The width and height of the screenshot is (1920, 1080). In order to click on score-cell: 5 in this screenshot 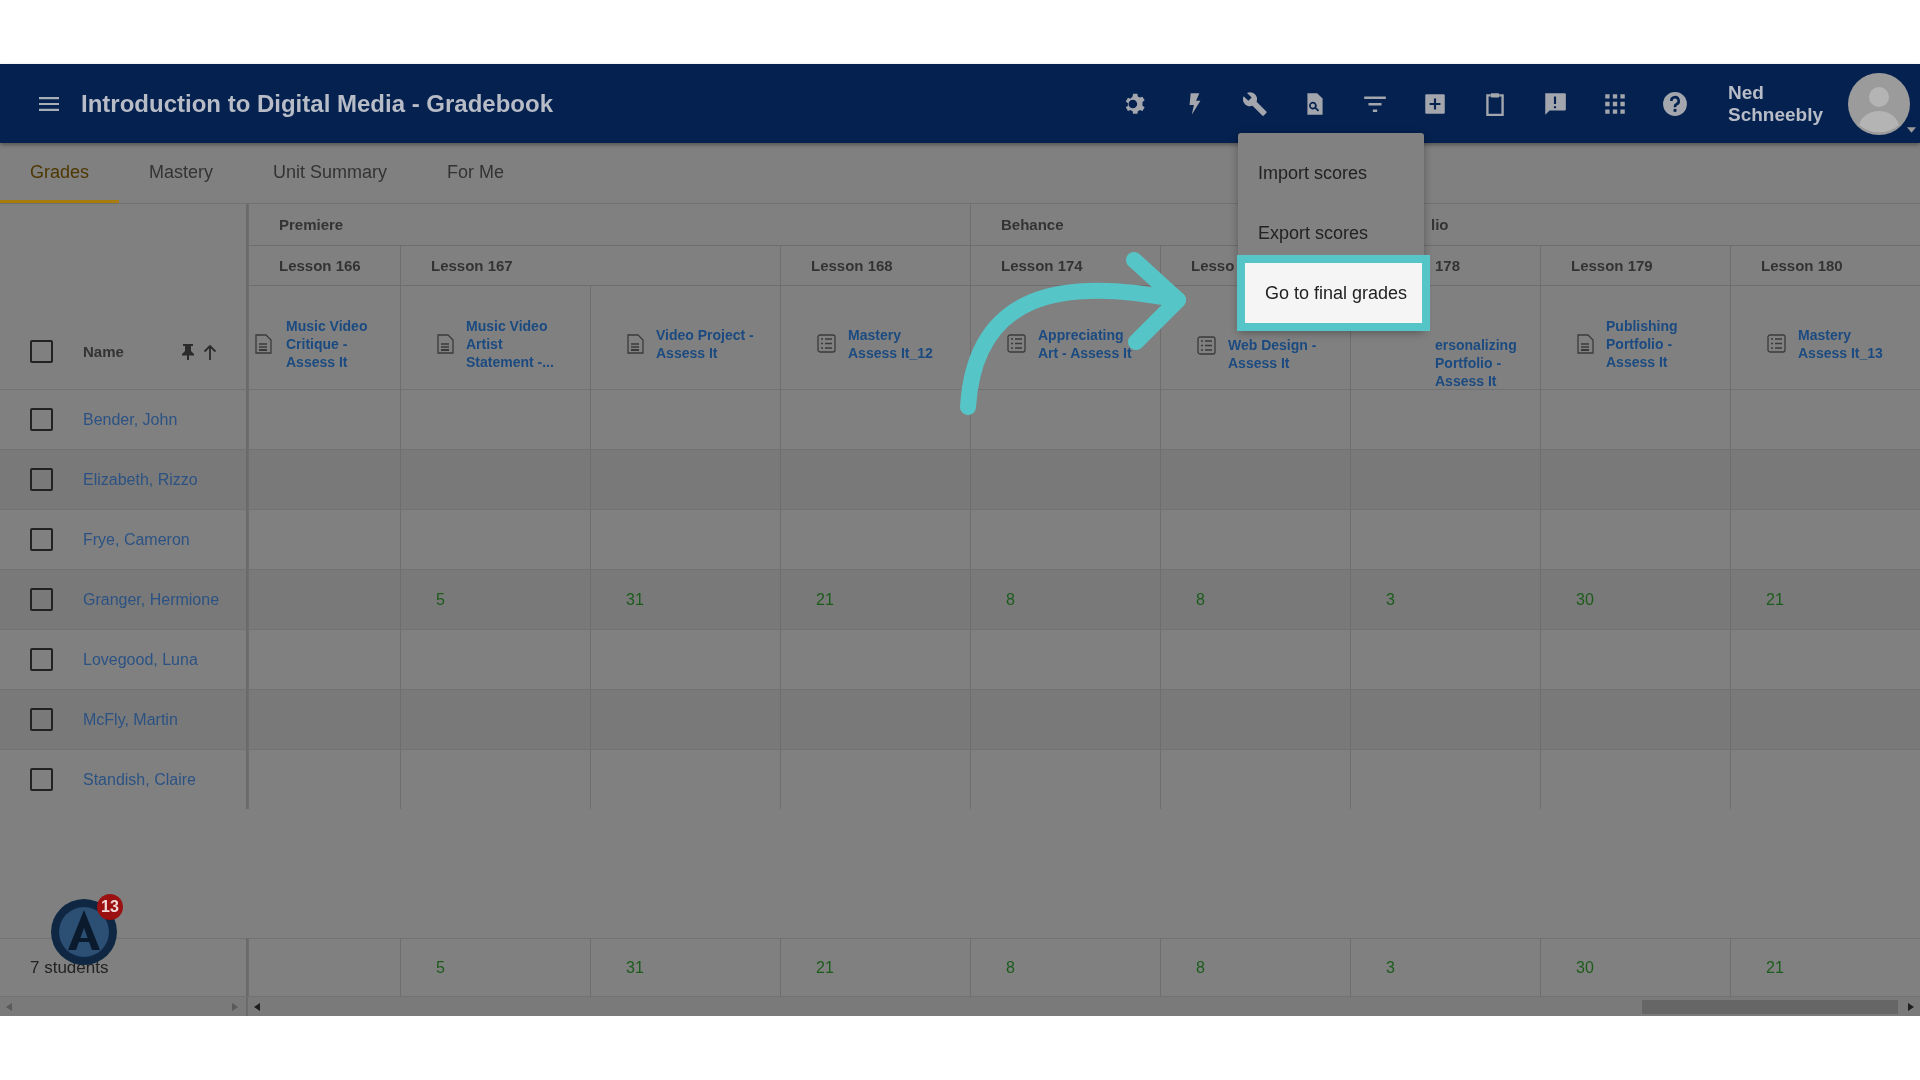, I will do `click(495, 599)`.